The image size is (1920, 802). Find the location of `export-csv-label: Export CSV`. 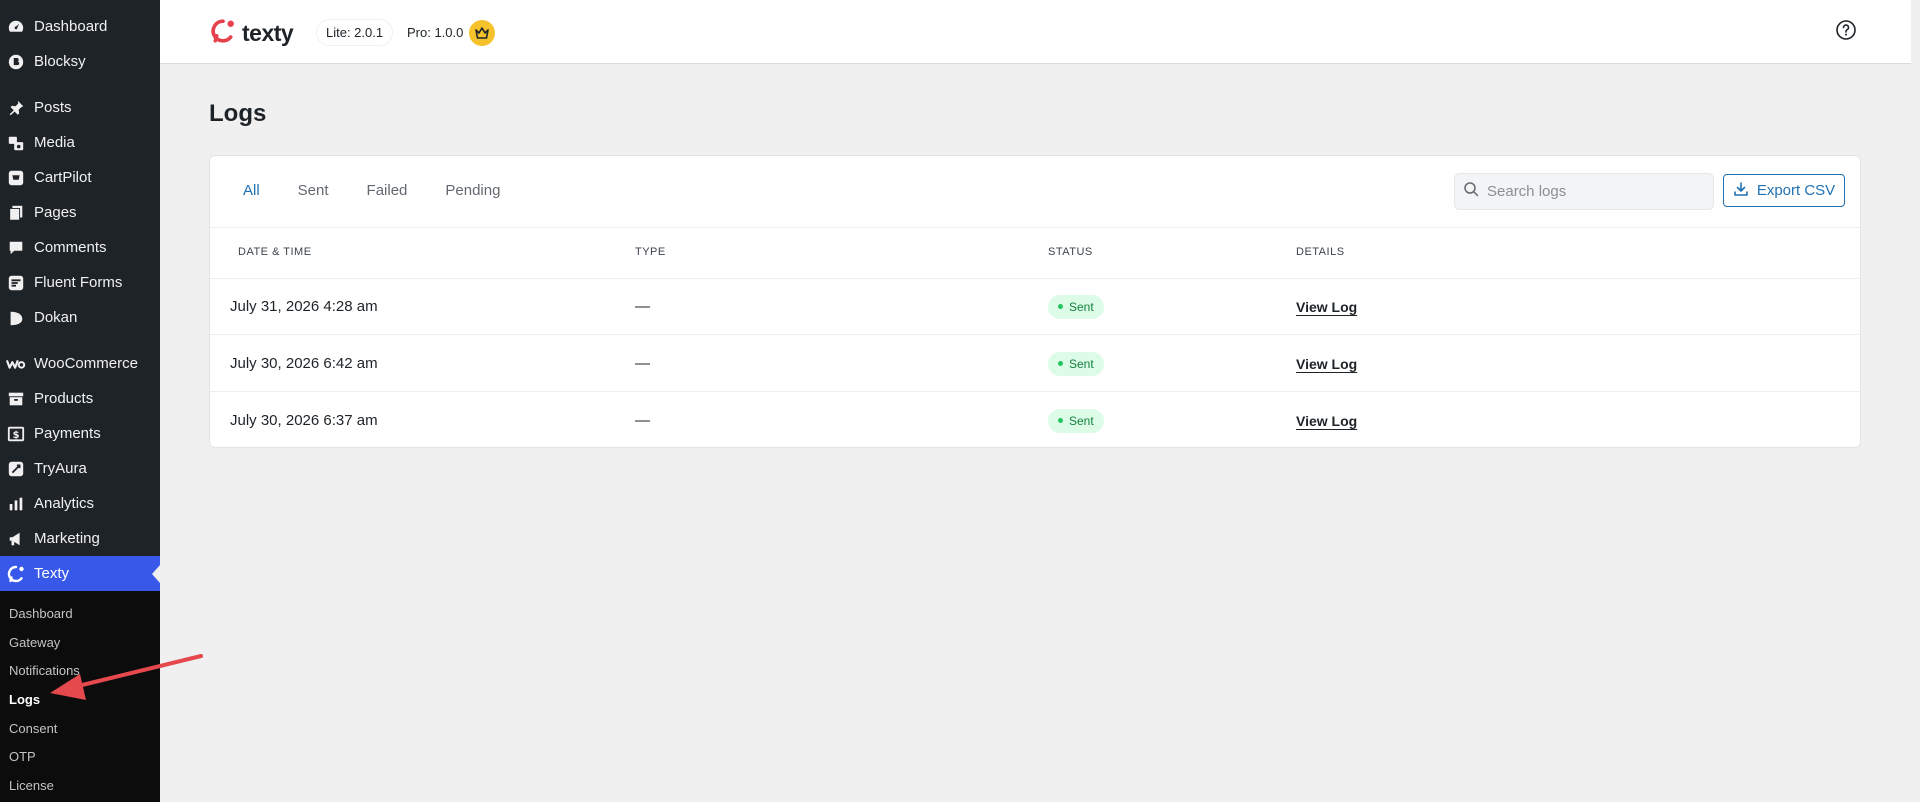

export-csv-label: Export CSV is located at coordinates (1796, 190).